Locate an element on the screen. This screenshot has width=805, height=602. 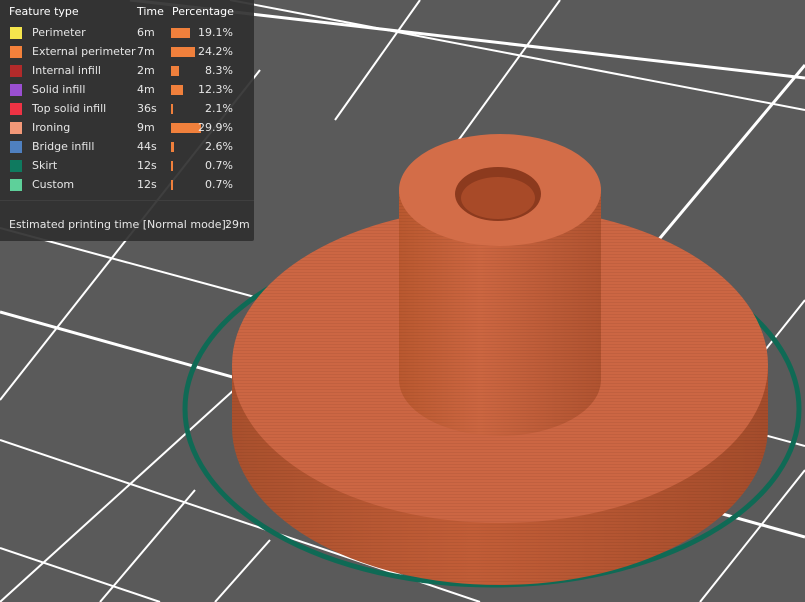
feature-percentage: 29.9% is located at coordinates (215, 127).